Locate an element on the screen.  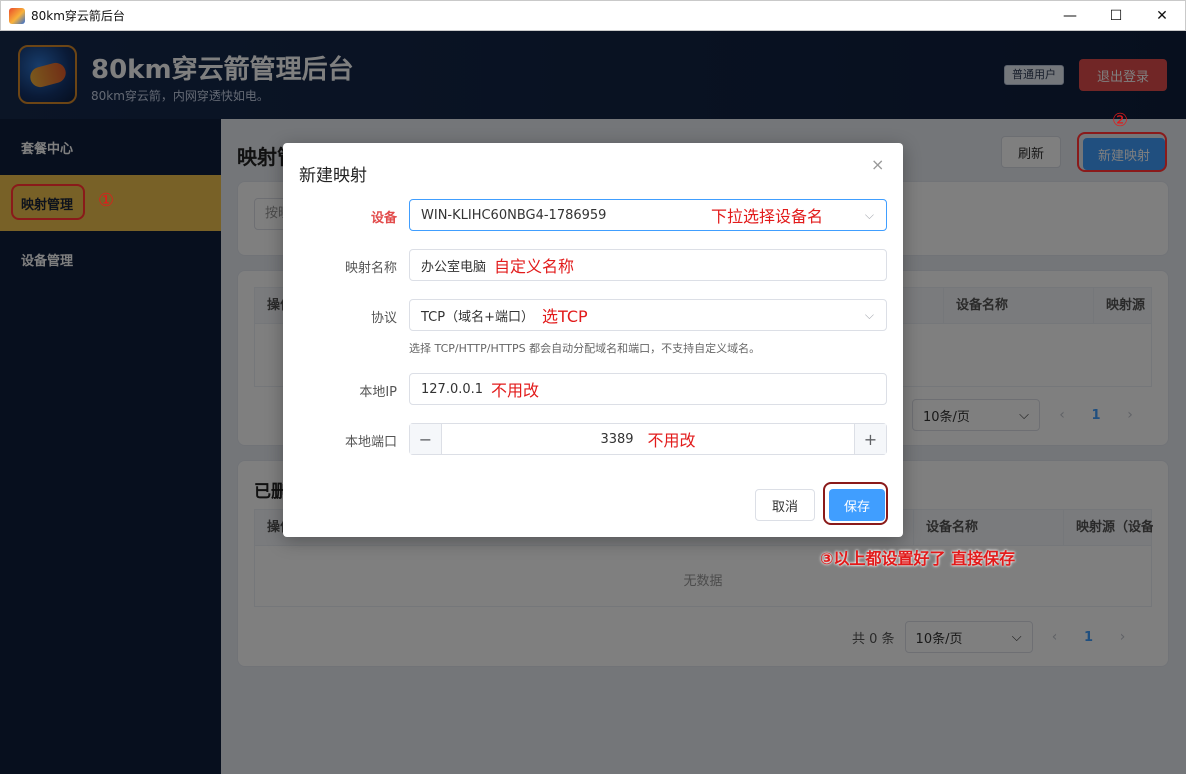
device-select: WIN-KLIHC60NBG4-1786959 下拉选择设备名 ⌵ is located at coordinates (648, 215).